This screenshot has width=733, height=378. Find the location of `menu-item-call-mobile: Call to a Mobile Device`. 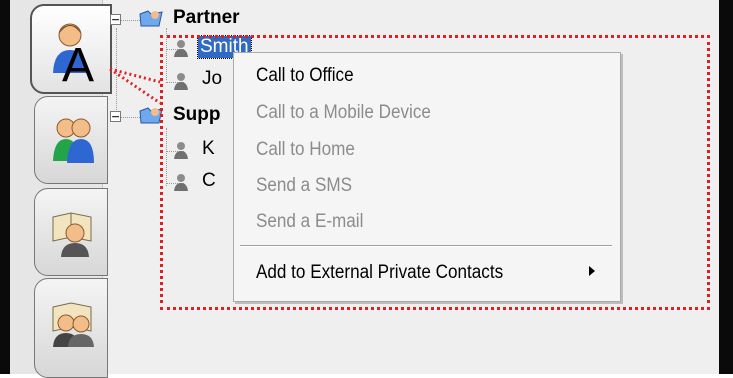

menu-item-call-mobile: Call to a Mobile Device is located at coordinates (343, 113).